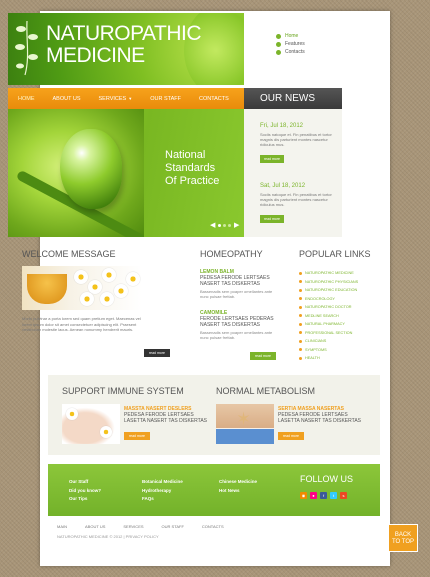  What do you see at coordinates (26, 48) in the screenshot?
I see `sprig-icon` at bounding box center [26, 48].